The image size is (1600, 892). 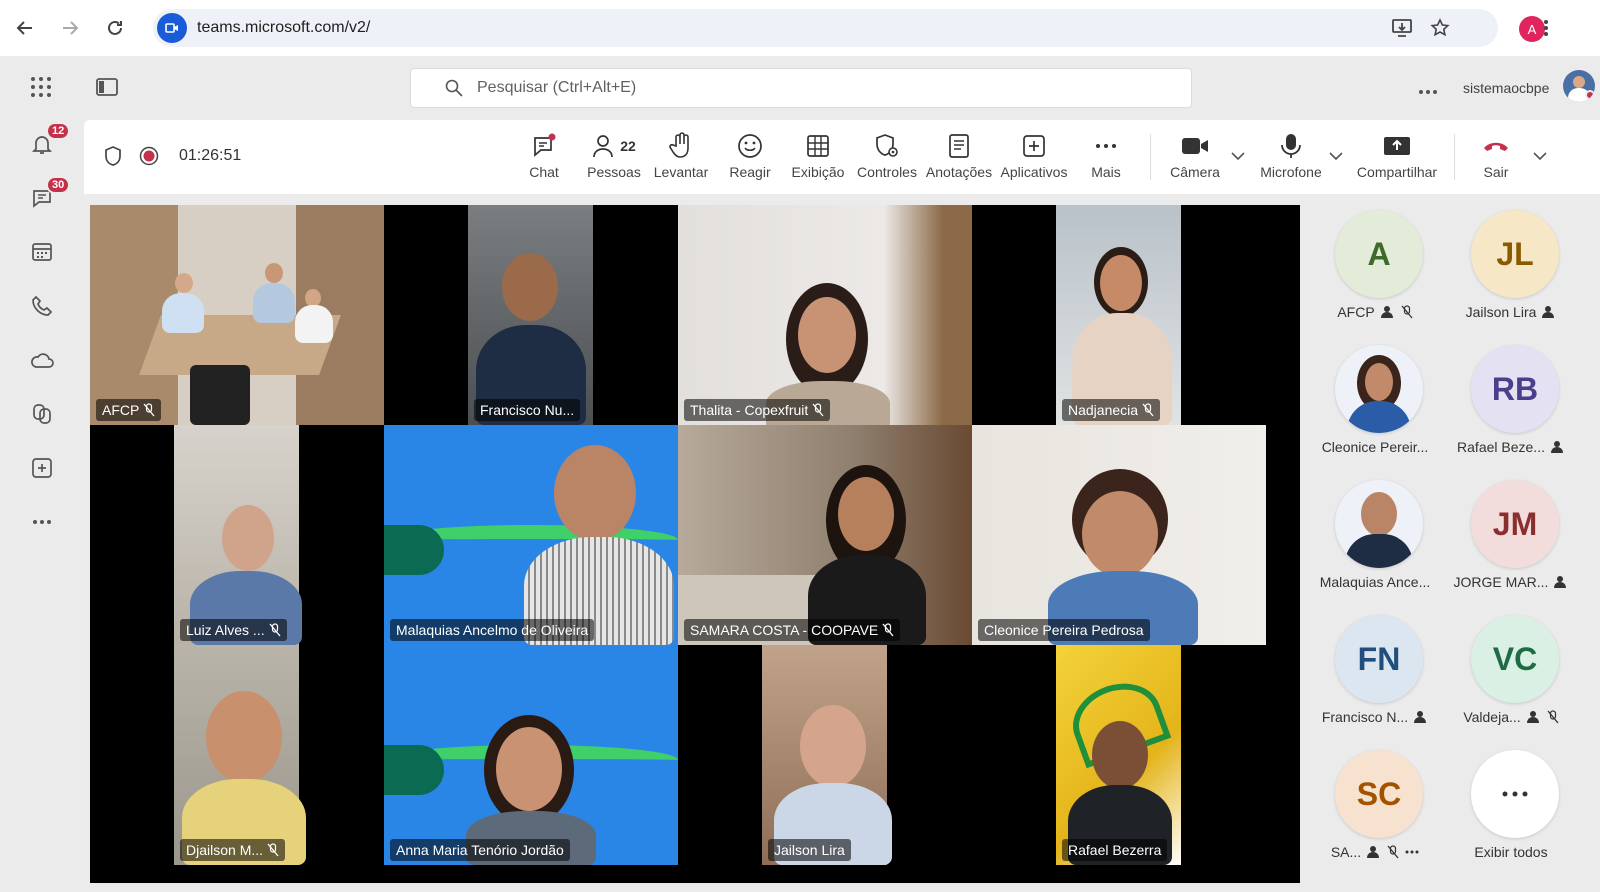 What do you see at coordinates (113, 158) in the screenshot?
I see `meeting-shield` at bounding box center [113, 158].